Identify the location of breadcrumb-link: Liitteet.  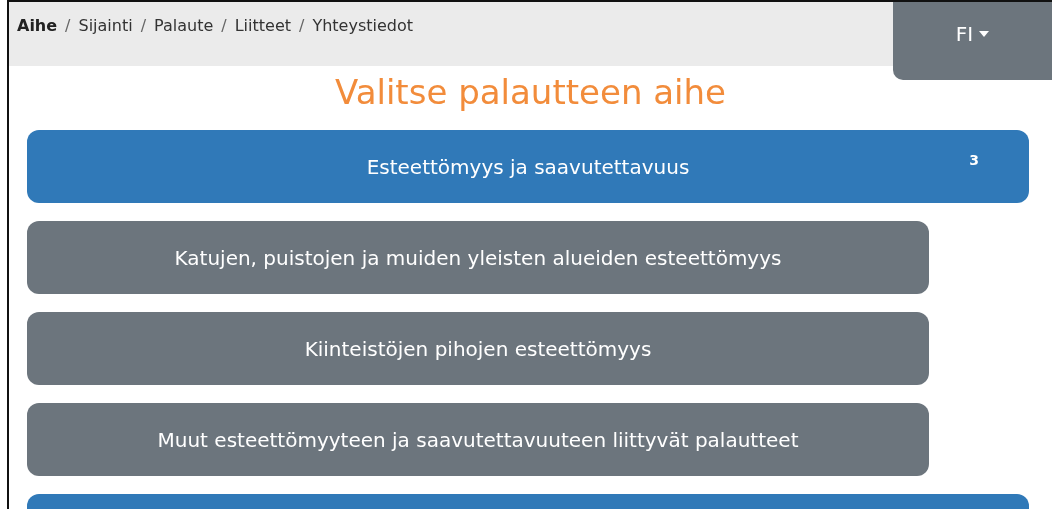
(262, 25).